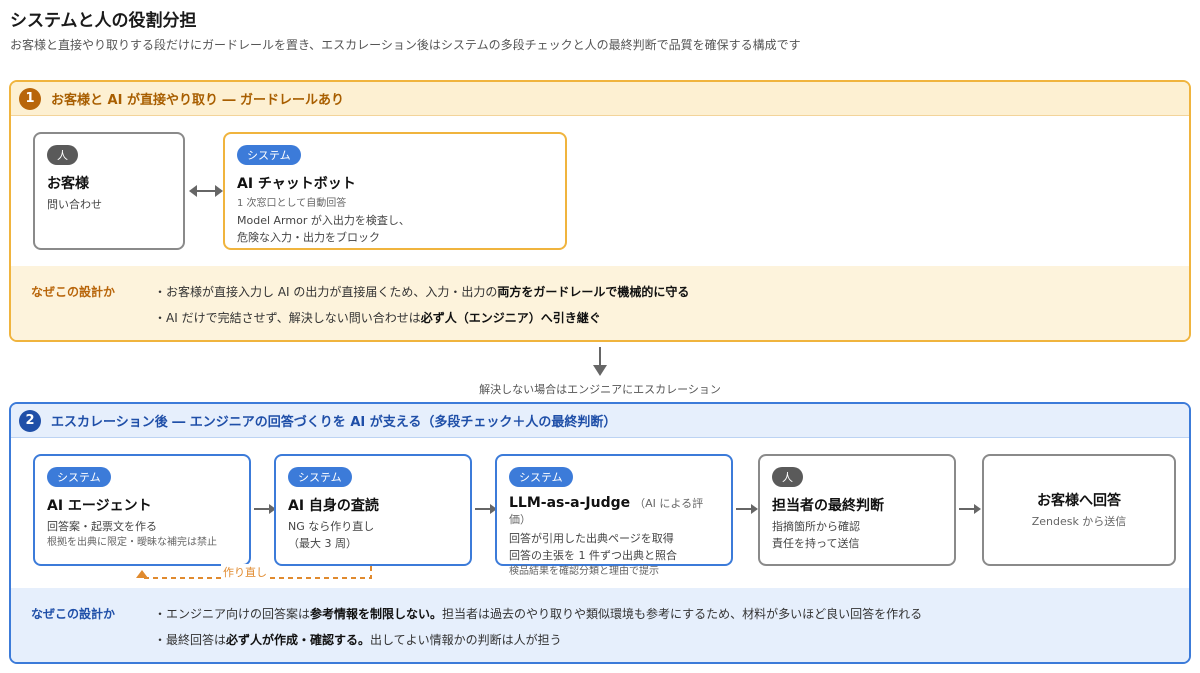 This screenshot has height=673, width=1200. What do you see at coordinates (109, 191) in the screenshot?
I see `customer-box: 人 お客様 問い合わせ` at bounding box center [109, 191].